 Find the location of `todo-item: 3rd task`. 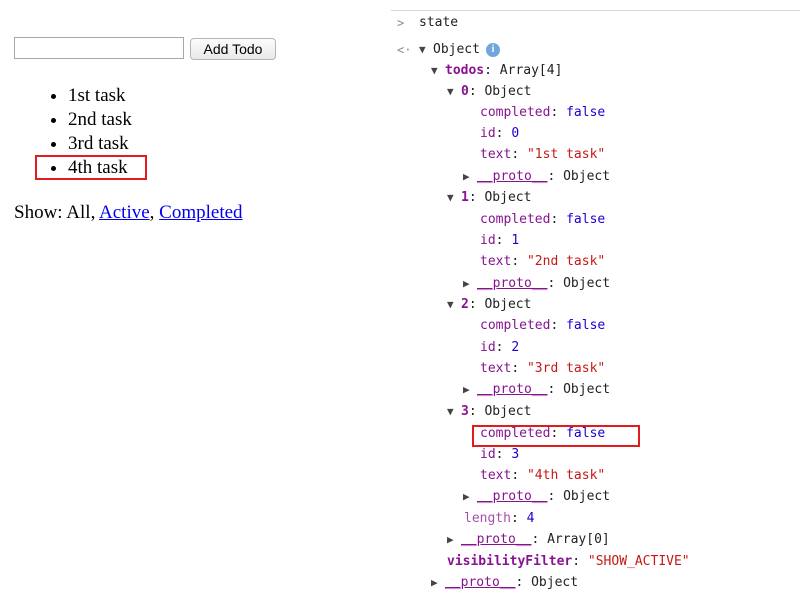

todo-item: 3rd task is located at coordinates (100, 144).